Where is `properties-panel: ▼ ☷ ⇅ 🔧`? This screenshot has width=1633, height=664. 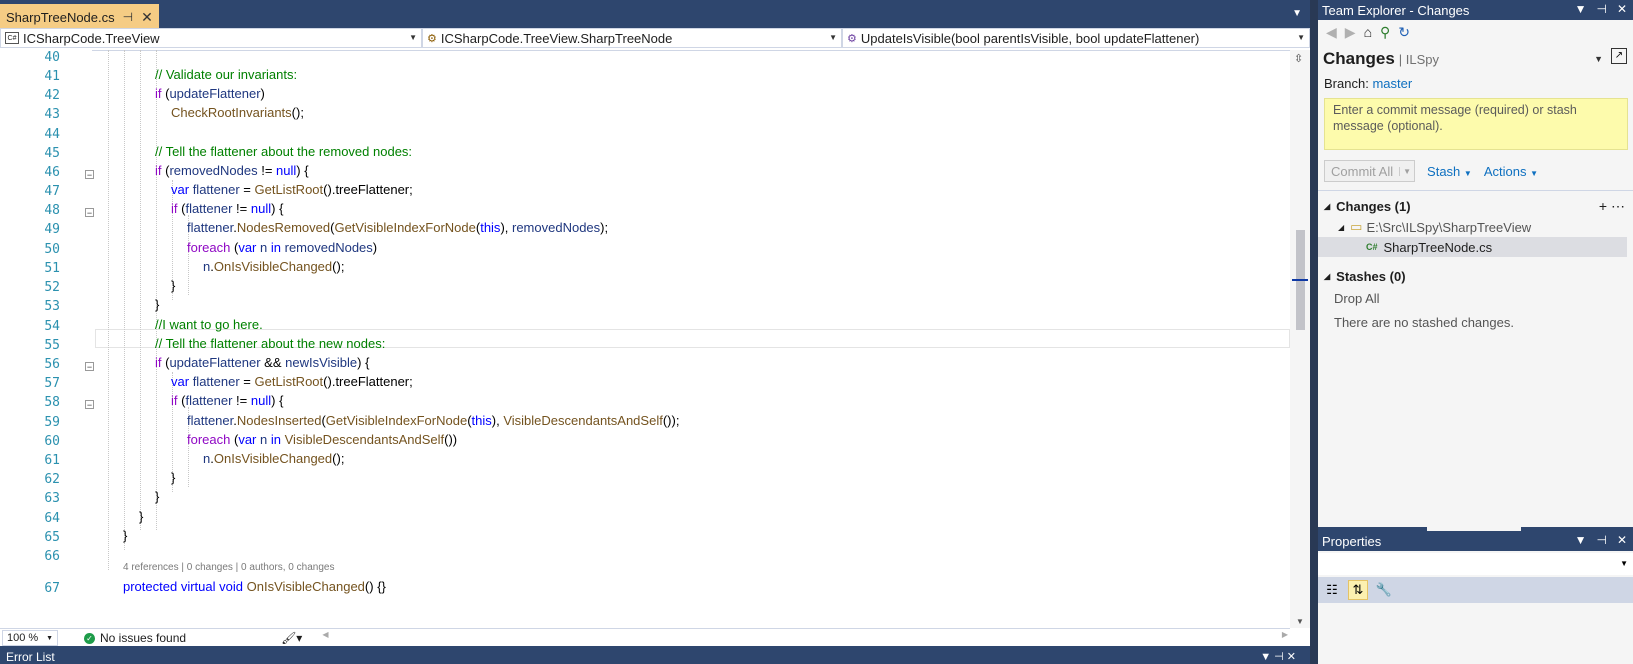 properties-panel: ▼ ☷ ⇅ 🔧 is located at coordinates (1475, 607).